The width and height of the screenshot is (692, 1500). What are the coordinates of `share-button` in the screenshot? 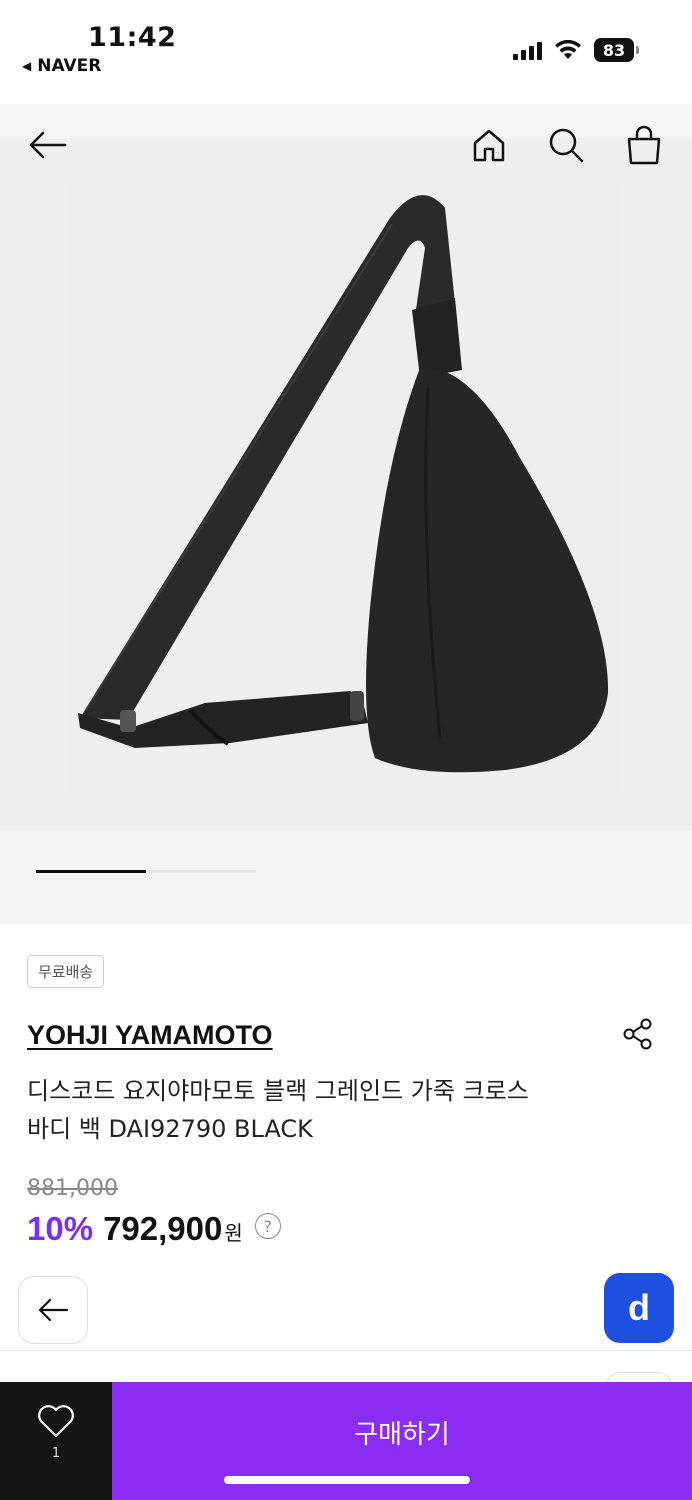 It's located at (638, 1034).